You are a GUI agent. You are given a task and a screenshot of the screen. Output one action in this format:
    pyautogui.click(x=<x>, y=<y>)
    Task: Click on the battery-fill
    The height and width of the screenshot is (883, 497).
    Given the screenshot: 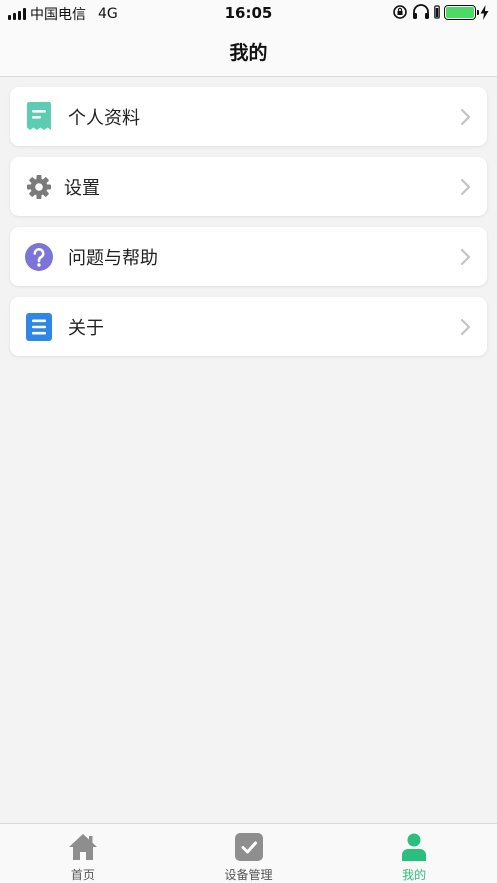 What is the action you would take?
    pyautogui.click(x=460, y=12)
    